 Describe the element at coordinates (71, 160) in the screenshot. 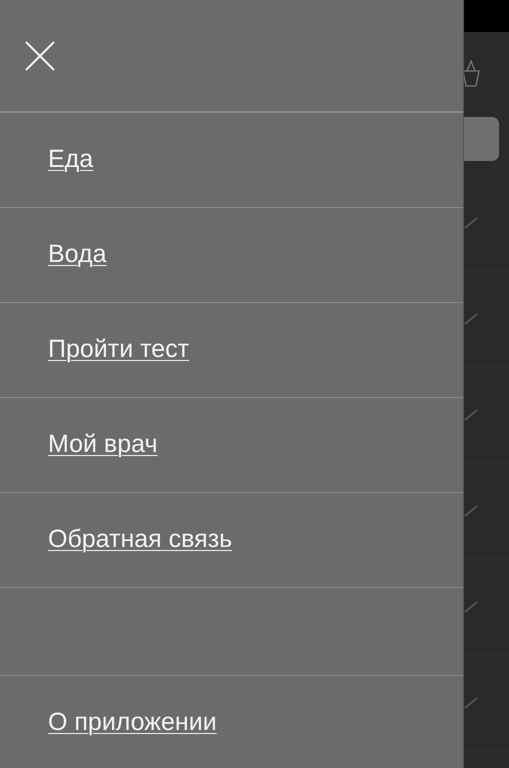

I see `menu-link: Еда` at that location.